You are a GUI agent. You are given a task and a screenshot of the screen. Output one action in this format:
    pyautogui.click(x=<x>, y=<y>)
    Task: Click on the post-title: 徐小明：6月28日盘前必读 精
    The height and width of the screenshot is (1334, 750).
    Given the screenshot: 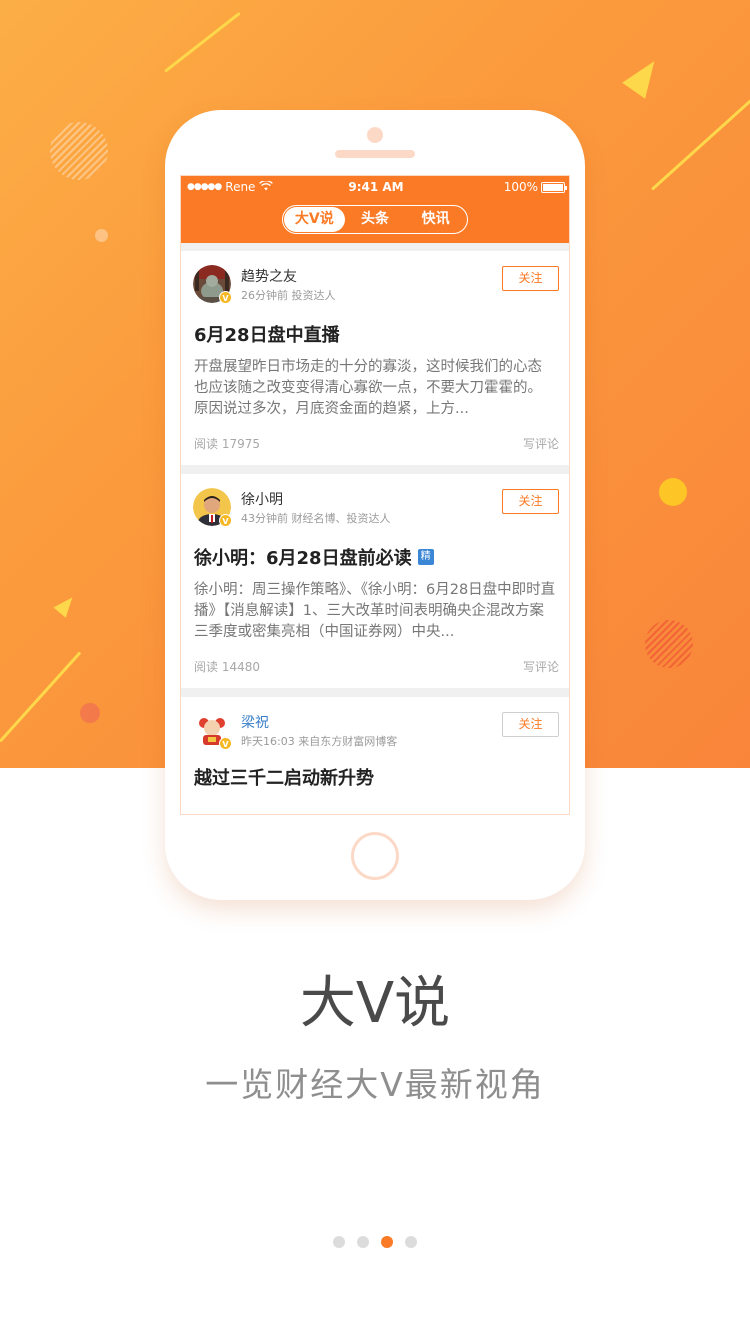 What is the action you would take?
    pyautogui.click(x=314, y=557)
    